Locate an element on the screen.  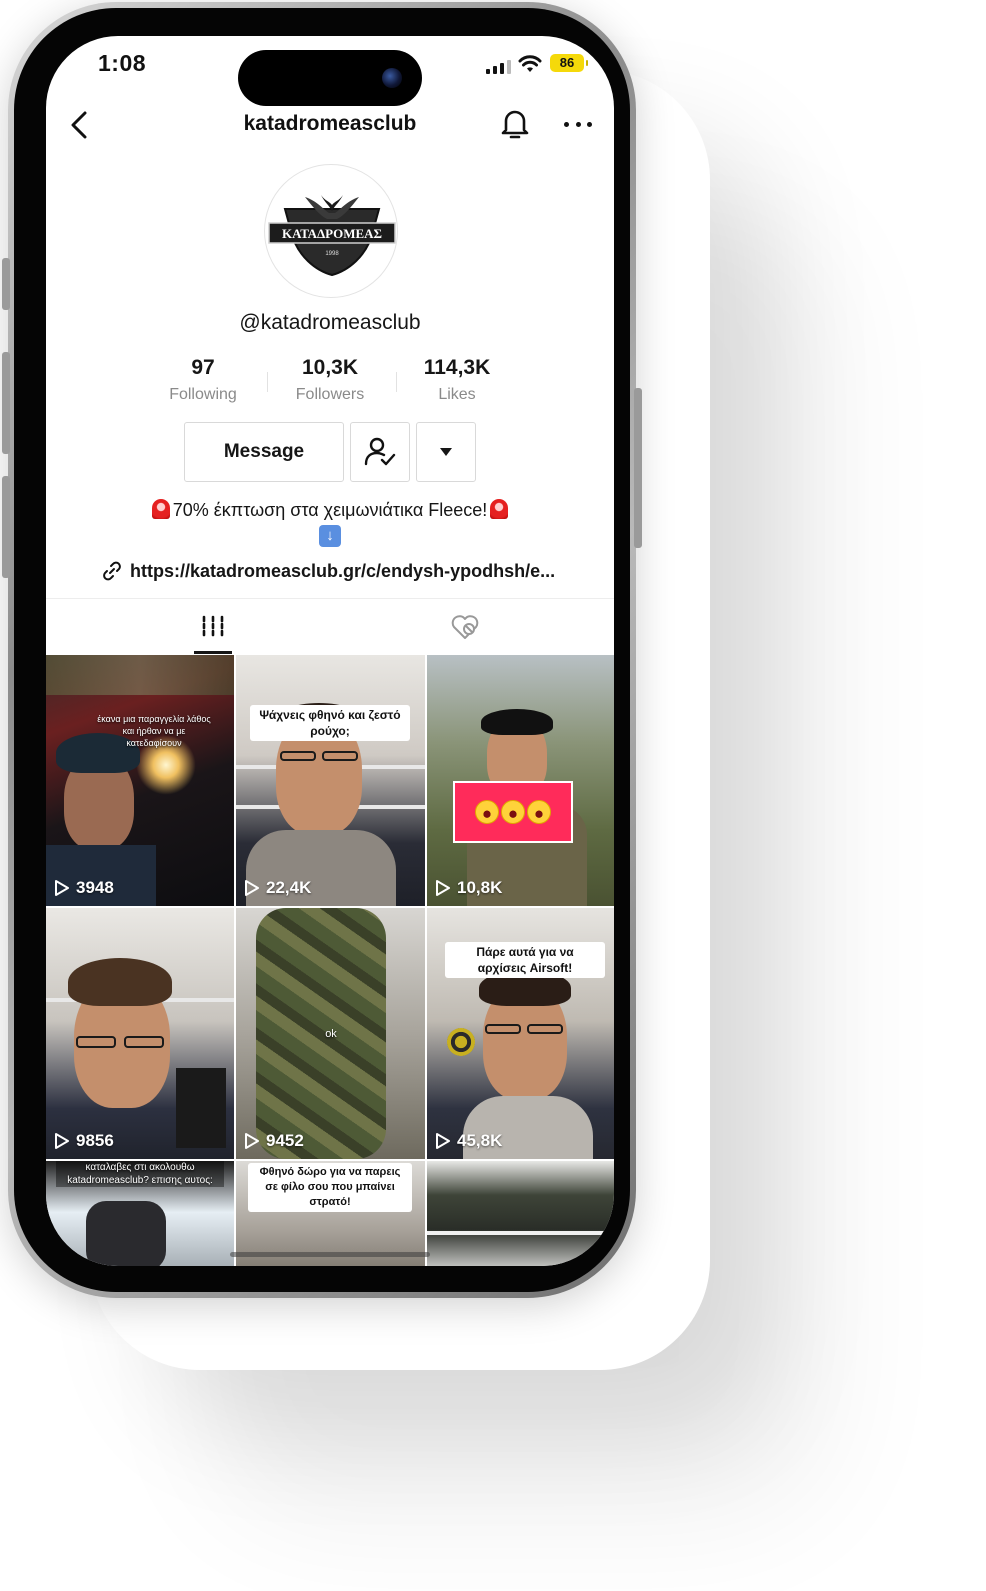
user-check-icon is located at coordinates (380, 451).